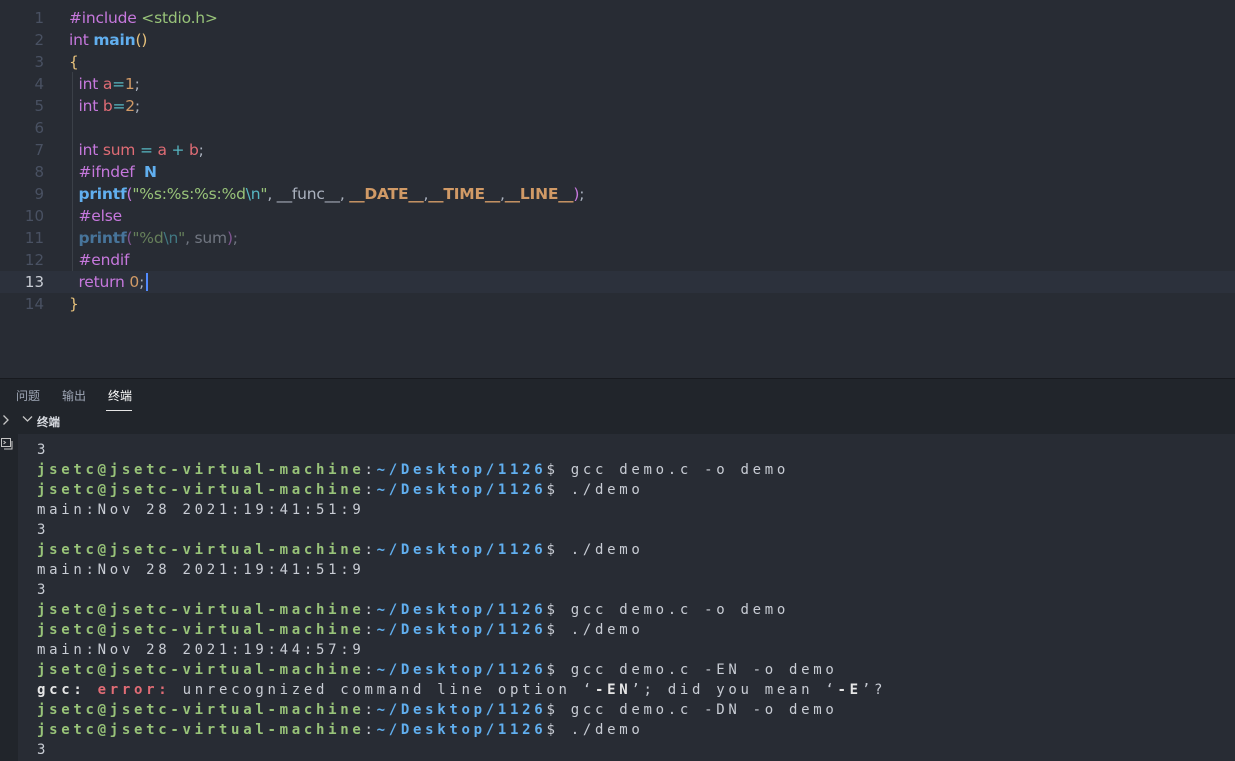  Describe the element at coordinates (148, 238) in the screenshot. I see `code-token: "%d` at that location.